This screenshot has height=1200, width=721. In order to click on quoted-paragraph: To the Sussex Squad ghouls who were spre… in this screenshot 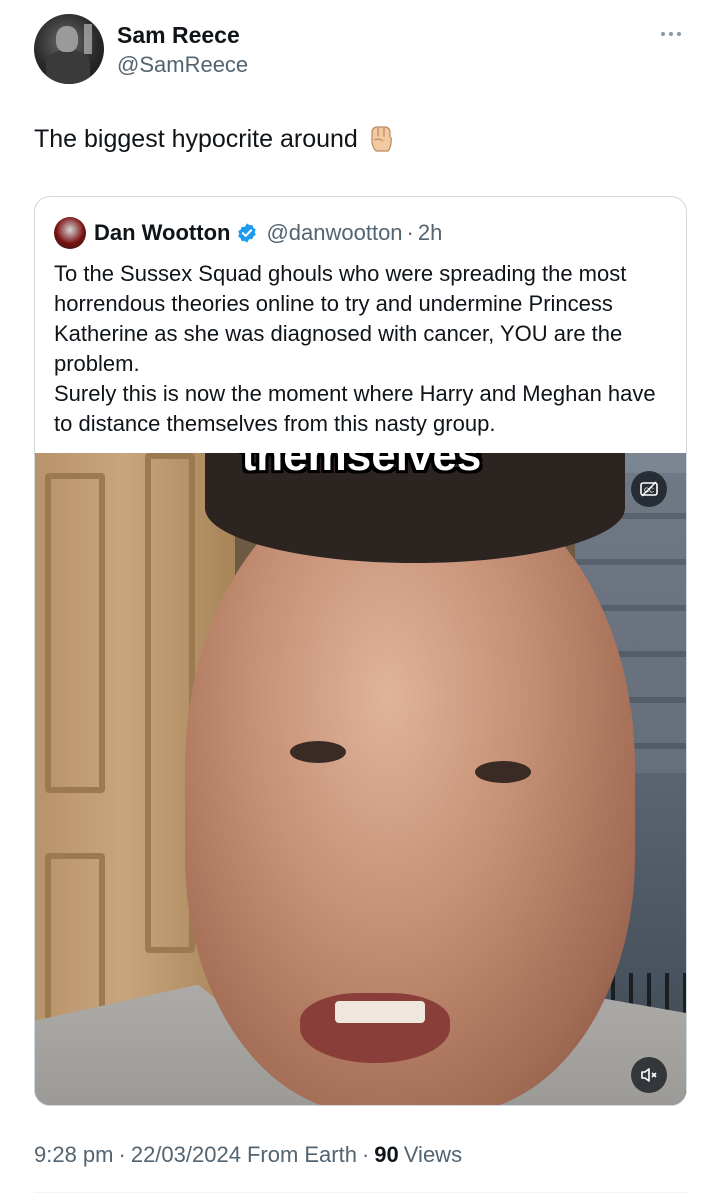, I will do `click(340, 318)`.